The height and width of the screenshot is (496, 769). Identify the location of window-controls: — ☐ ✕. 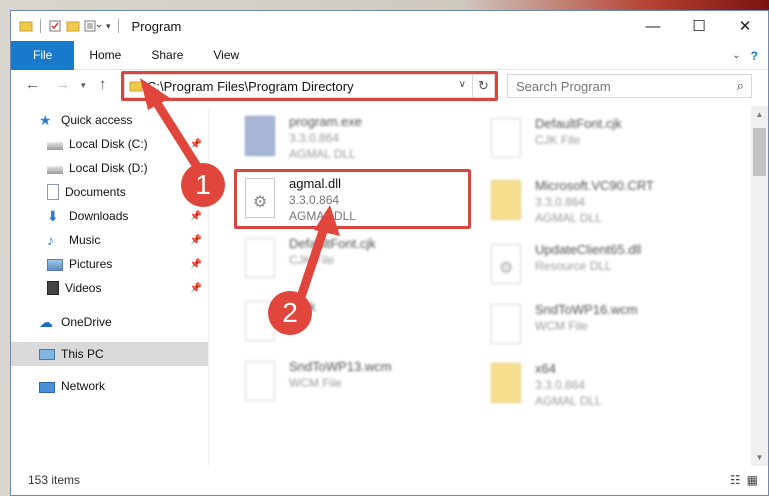
(699, 26).